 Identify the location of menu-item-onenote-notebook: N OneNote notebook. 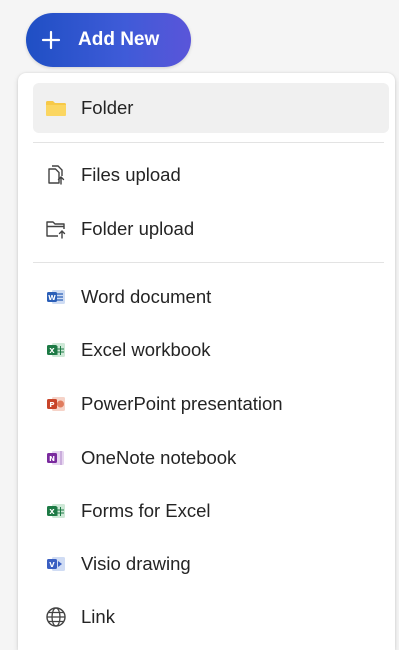
(211, 458).